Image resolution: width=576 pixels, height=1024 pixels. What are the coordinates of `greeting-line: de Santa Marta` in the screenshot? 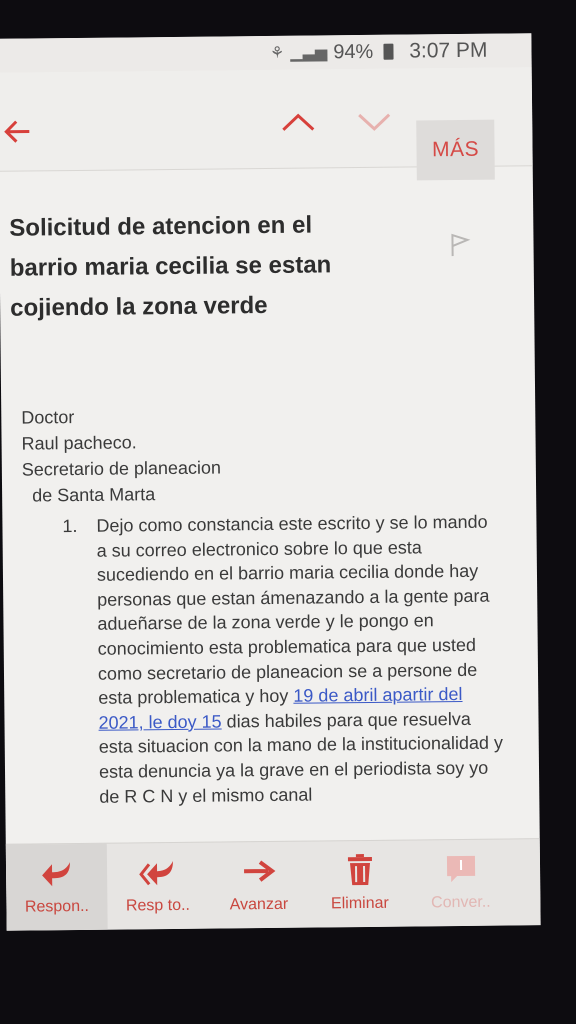 It's located at (94, 495).